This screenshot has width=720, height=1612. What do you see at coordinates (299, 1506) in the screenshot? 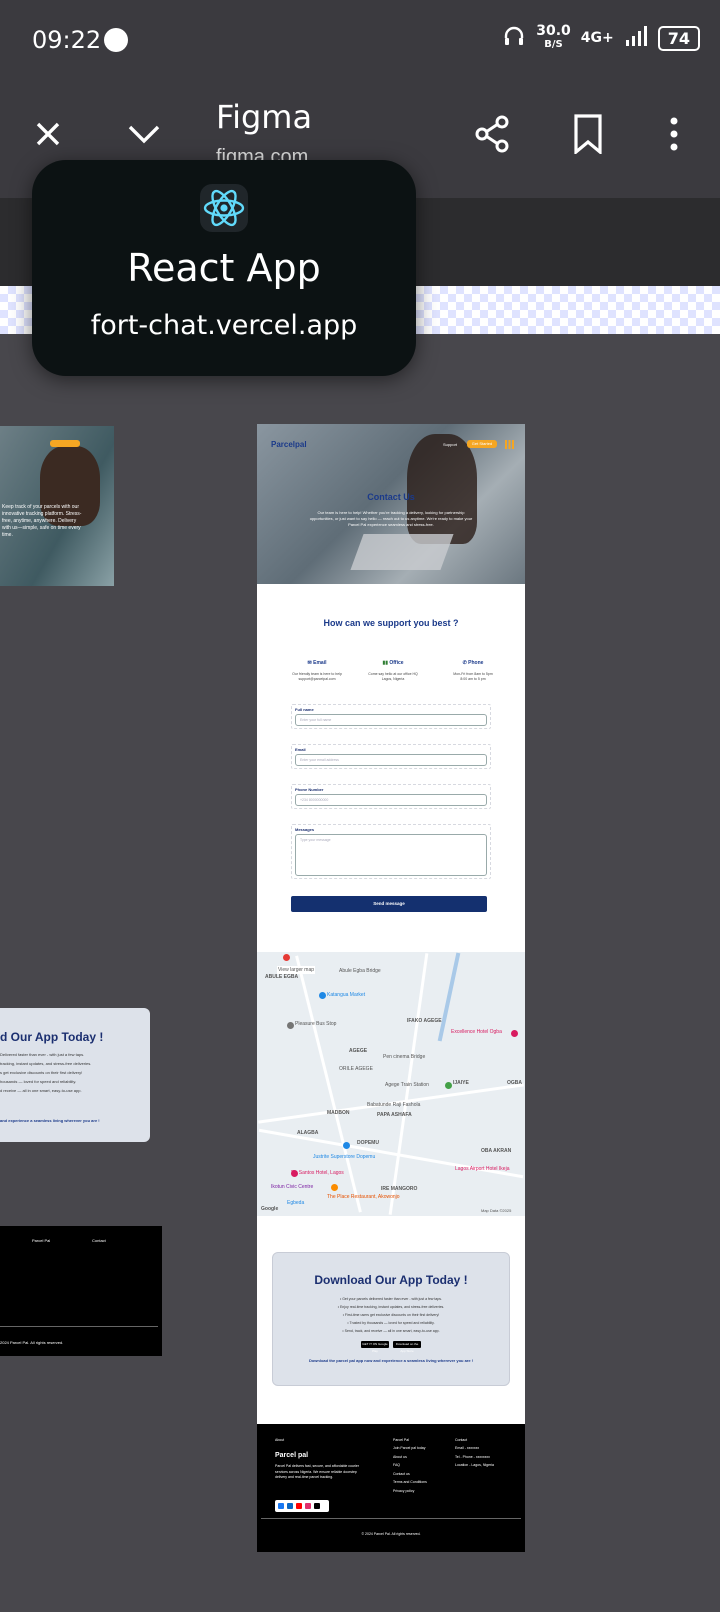
I see `youtube-icon` at bounding box center [299, 1506].